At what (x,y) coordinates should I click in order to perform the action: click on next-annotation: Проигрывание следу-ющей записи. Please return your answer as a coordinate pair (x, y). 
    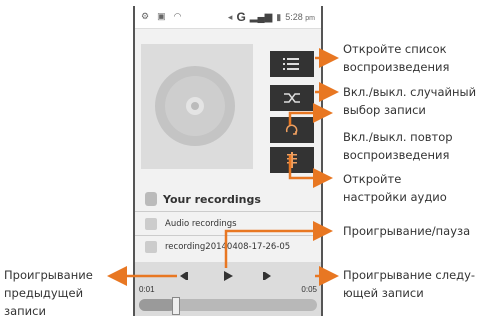
    Looking at the image, I should click on (409, 284).